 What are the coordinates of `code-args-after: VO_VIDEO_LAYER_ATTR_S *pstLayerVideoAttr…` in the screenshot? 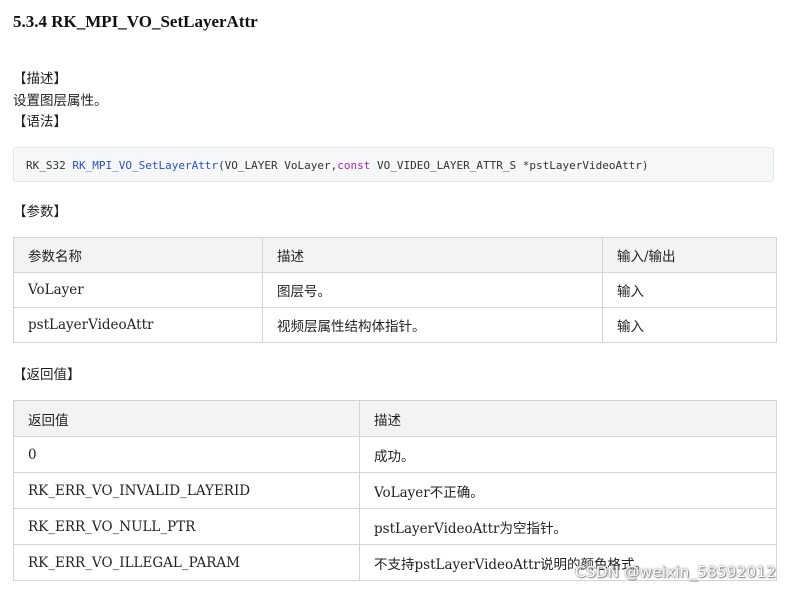 It's located at (509, 165).